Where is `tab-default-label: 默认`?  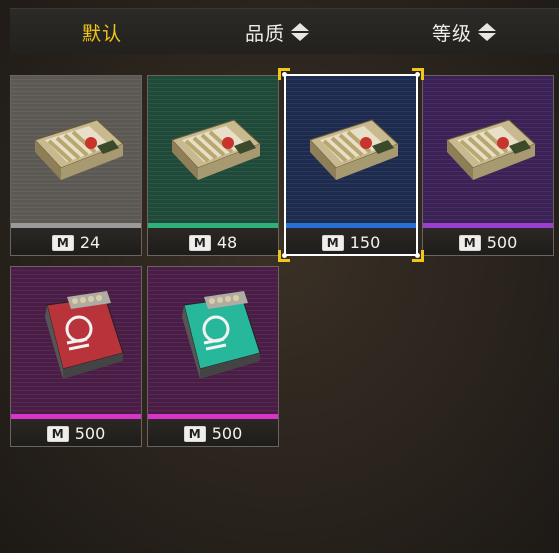 tab-default-label: 默认 is located at coordinates (102, 33).